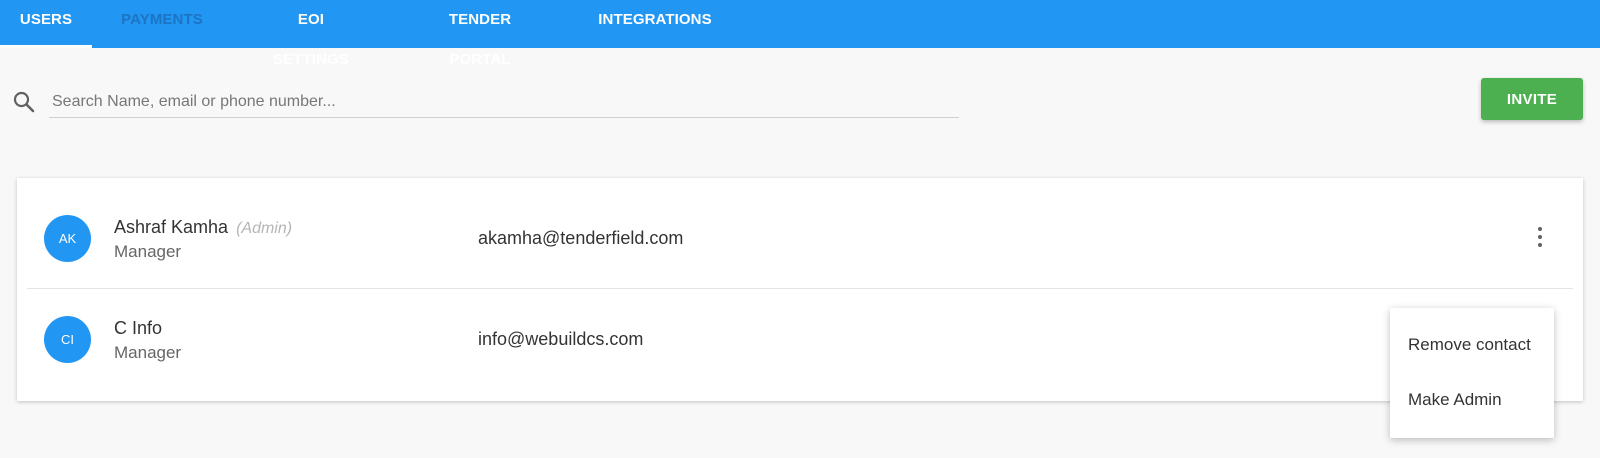 This screenshot has height=458, width=1600. I want to click on tab-eoi-settings: EOI SETTINGS, so click(311, 34).